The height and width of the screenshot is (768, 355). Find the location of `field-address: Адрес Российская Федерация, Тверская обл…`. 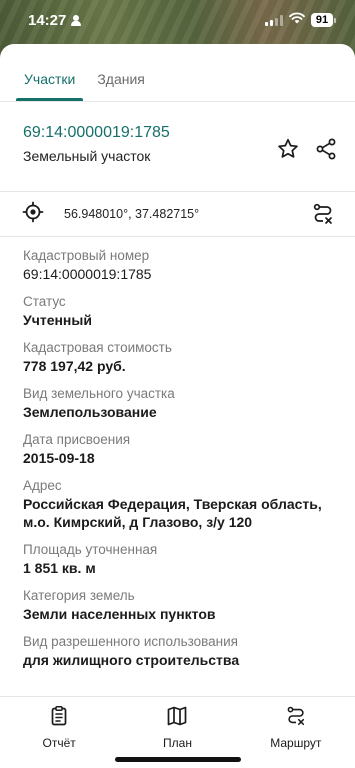

field-address: Адрес Российская Федерация, Тверская обл… is located at coordinates (172, 504).